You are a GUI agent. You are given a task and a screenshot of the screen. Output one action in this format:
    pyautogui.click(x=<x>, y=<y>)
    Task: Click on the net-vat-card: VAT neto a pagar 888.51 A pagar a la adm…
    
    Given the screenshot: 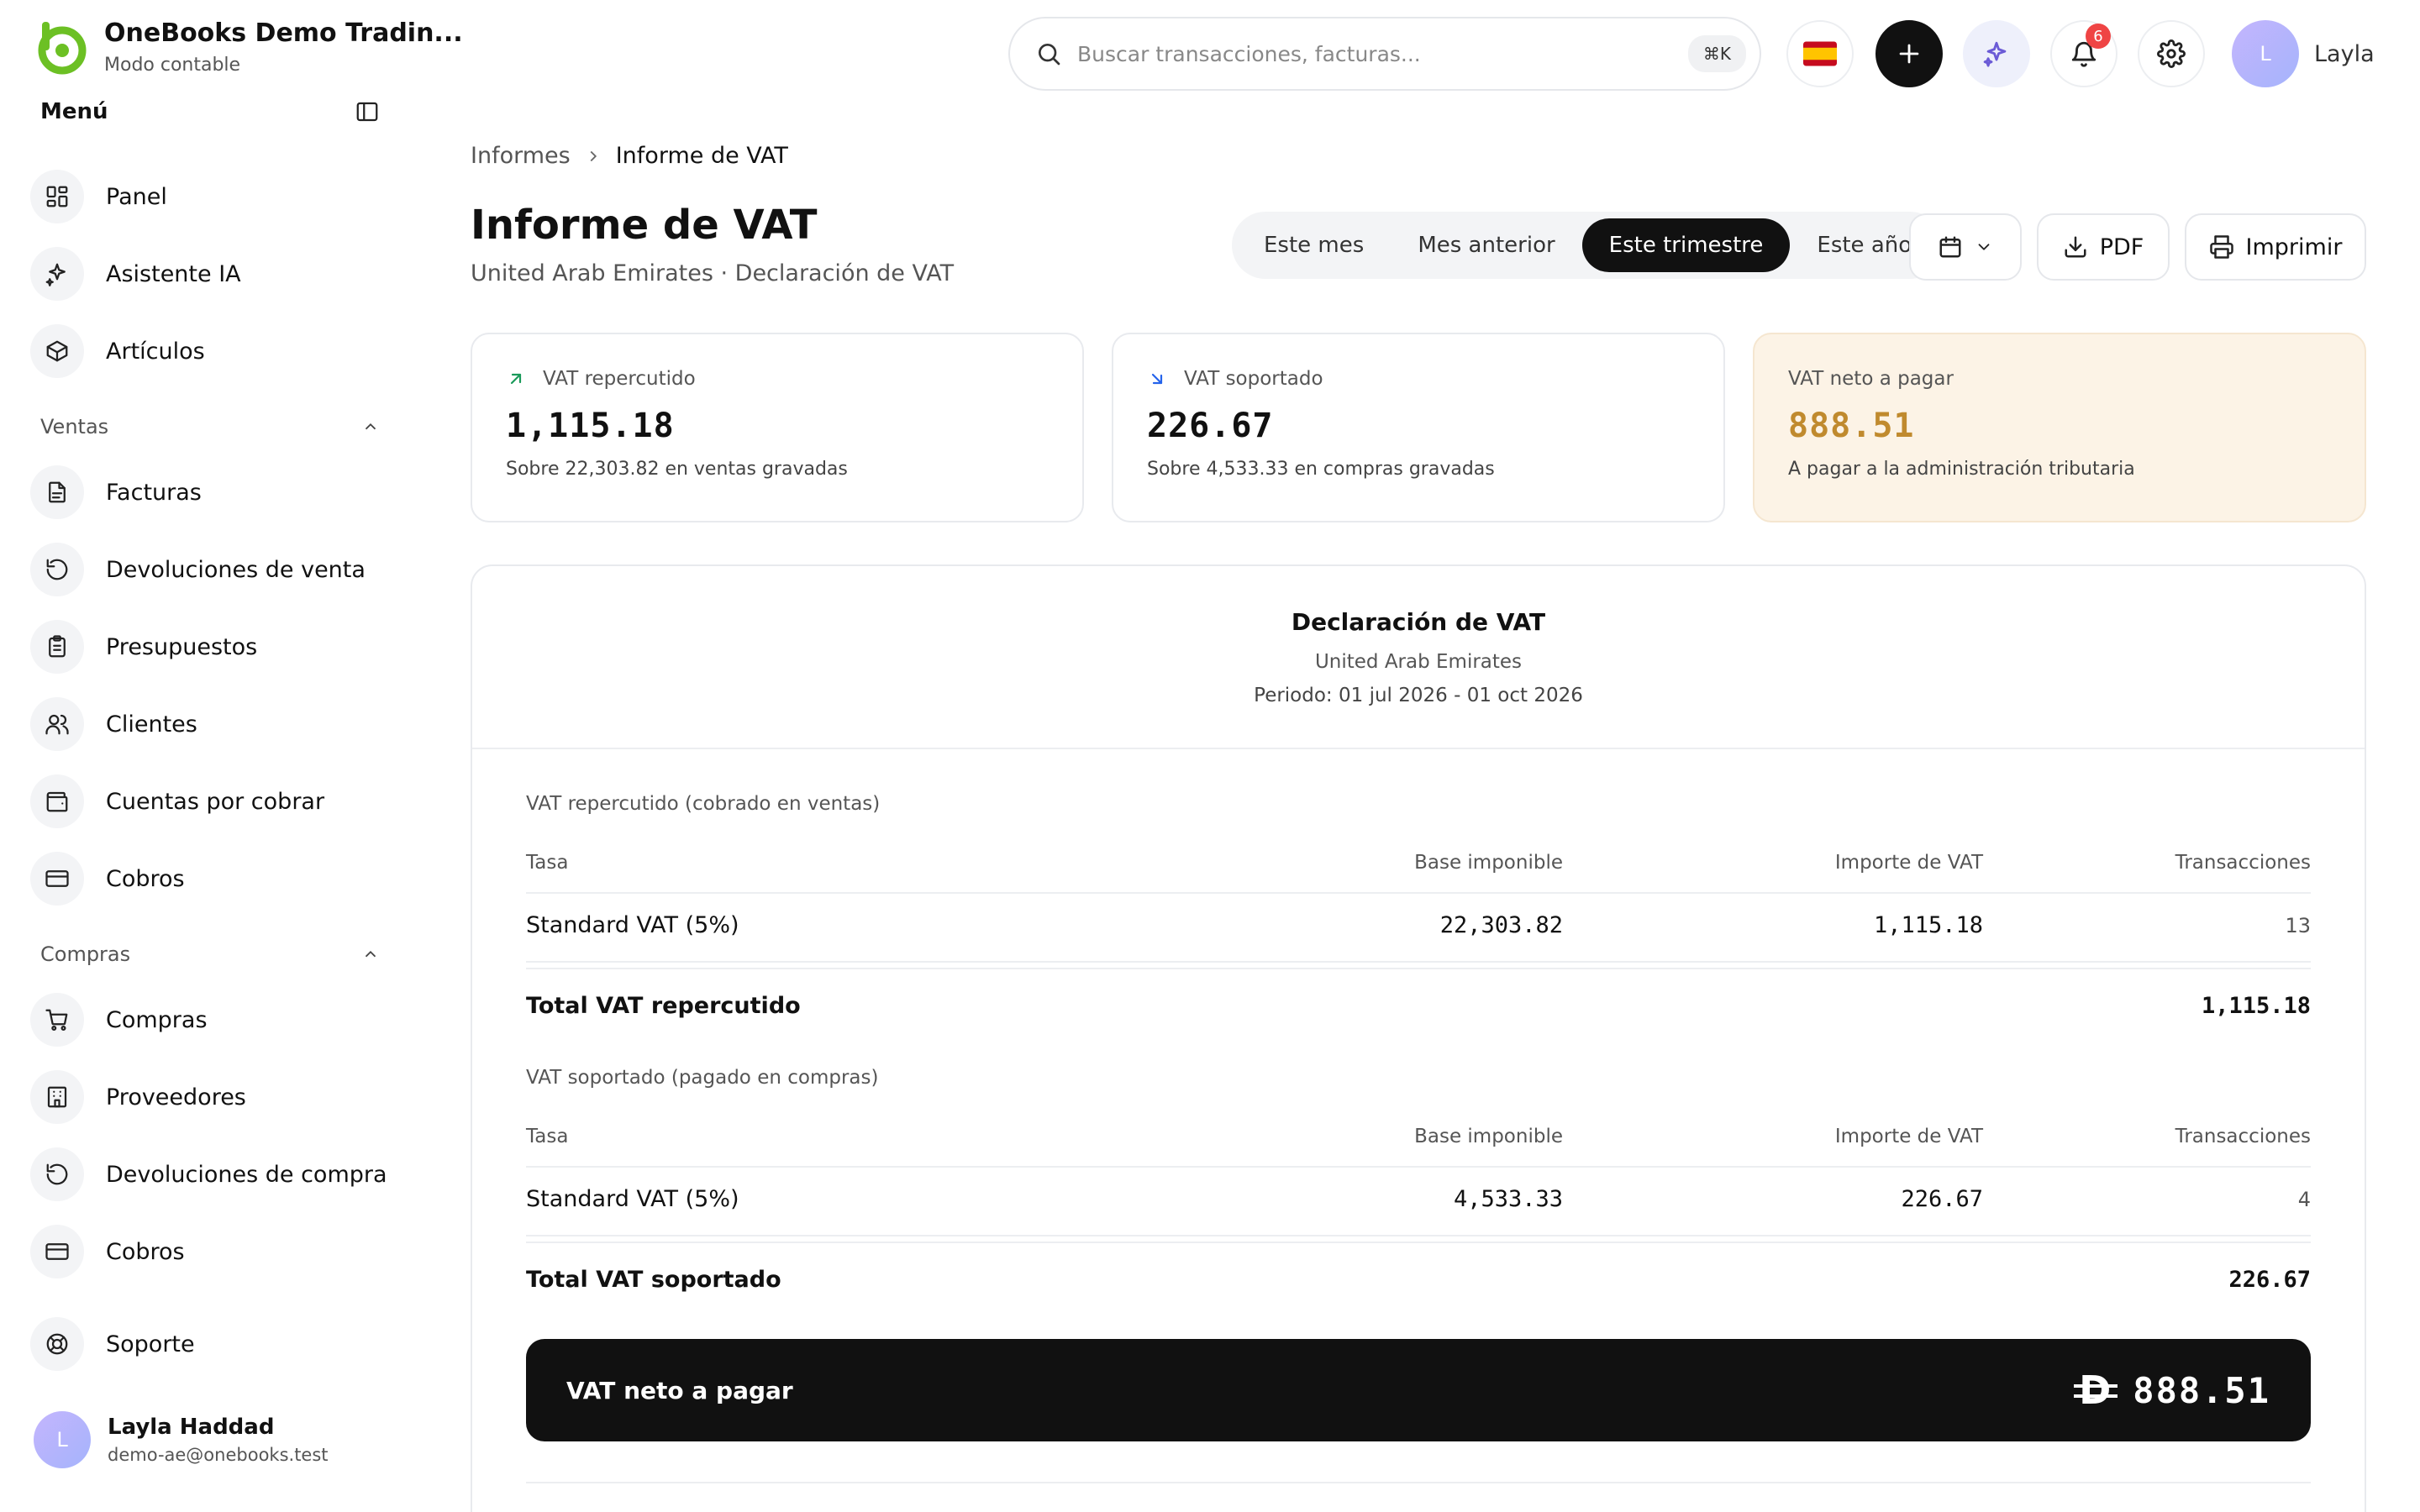 What is the action you would take?
    pyautogui.click(x=2059, y=427)
    